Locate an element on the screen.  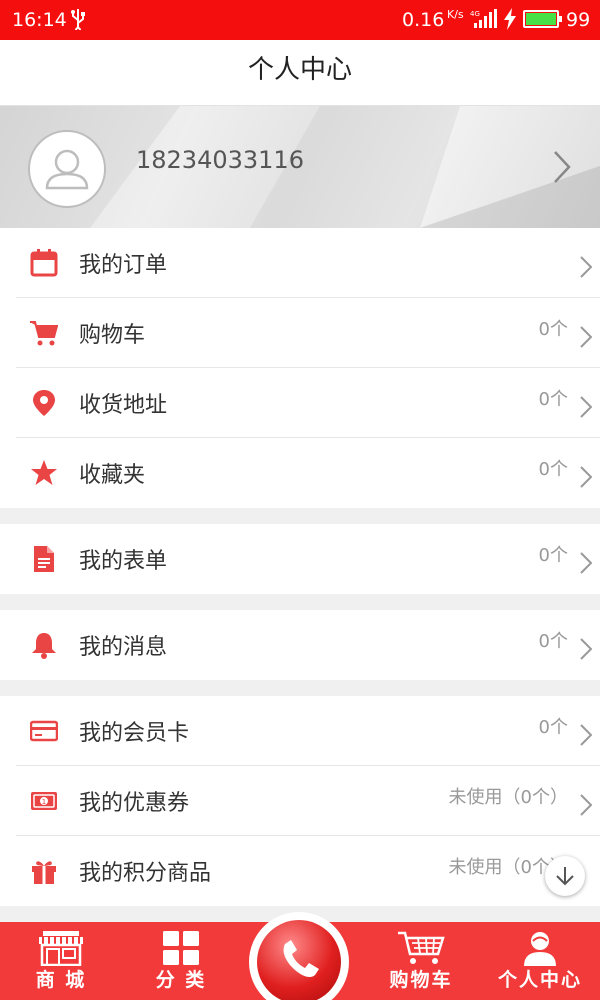
usb-icon is located at coordinates (78, 21).